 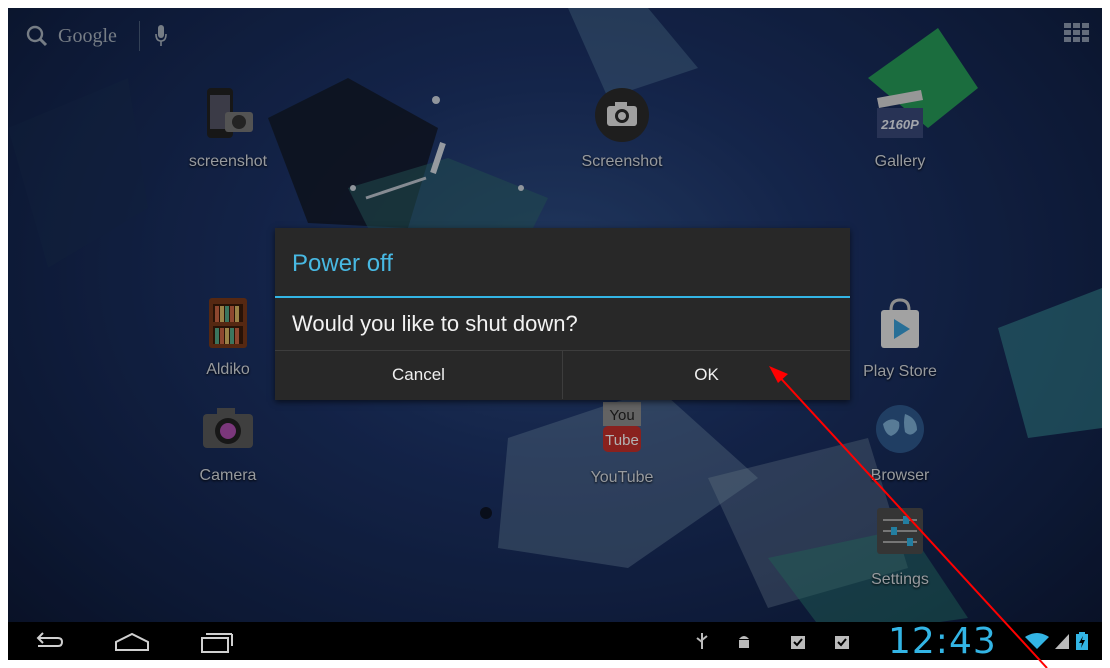 I want to click on dialog-button-bar: Cancel OK, so click(x=562, y=374).